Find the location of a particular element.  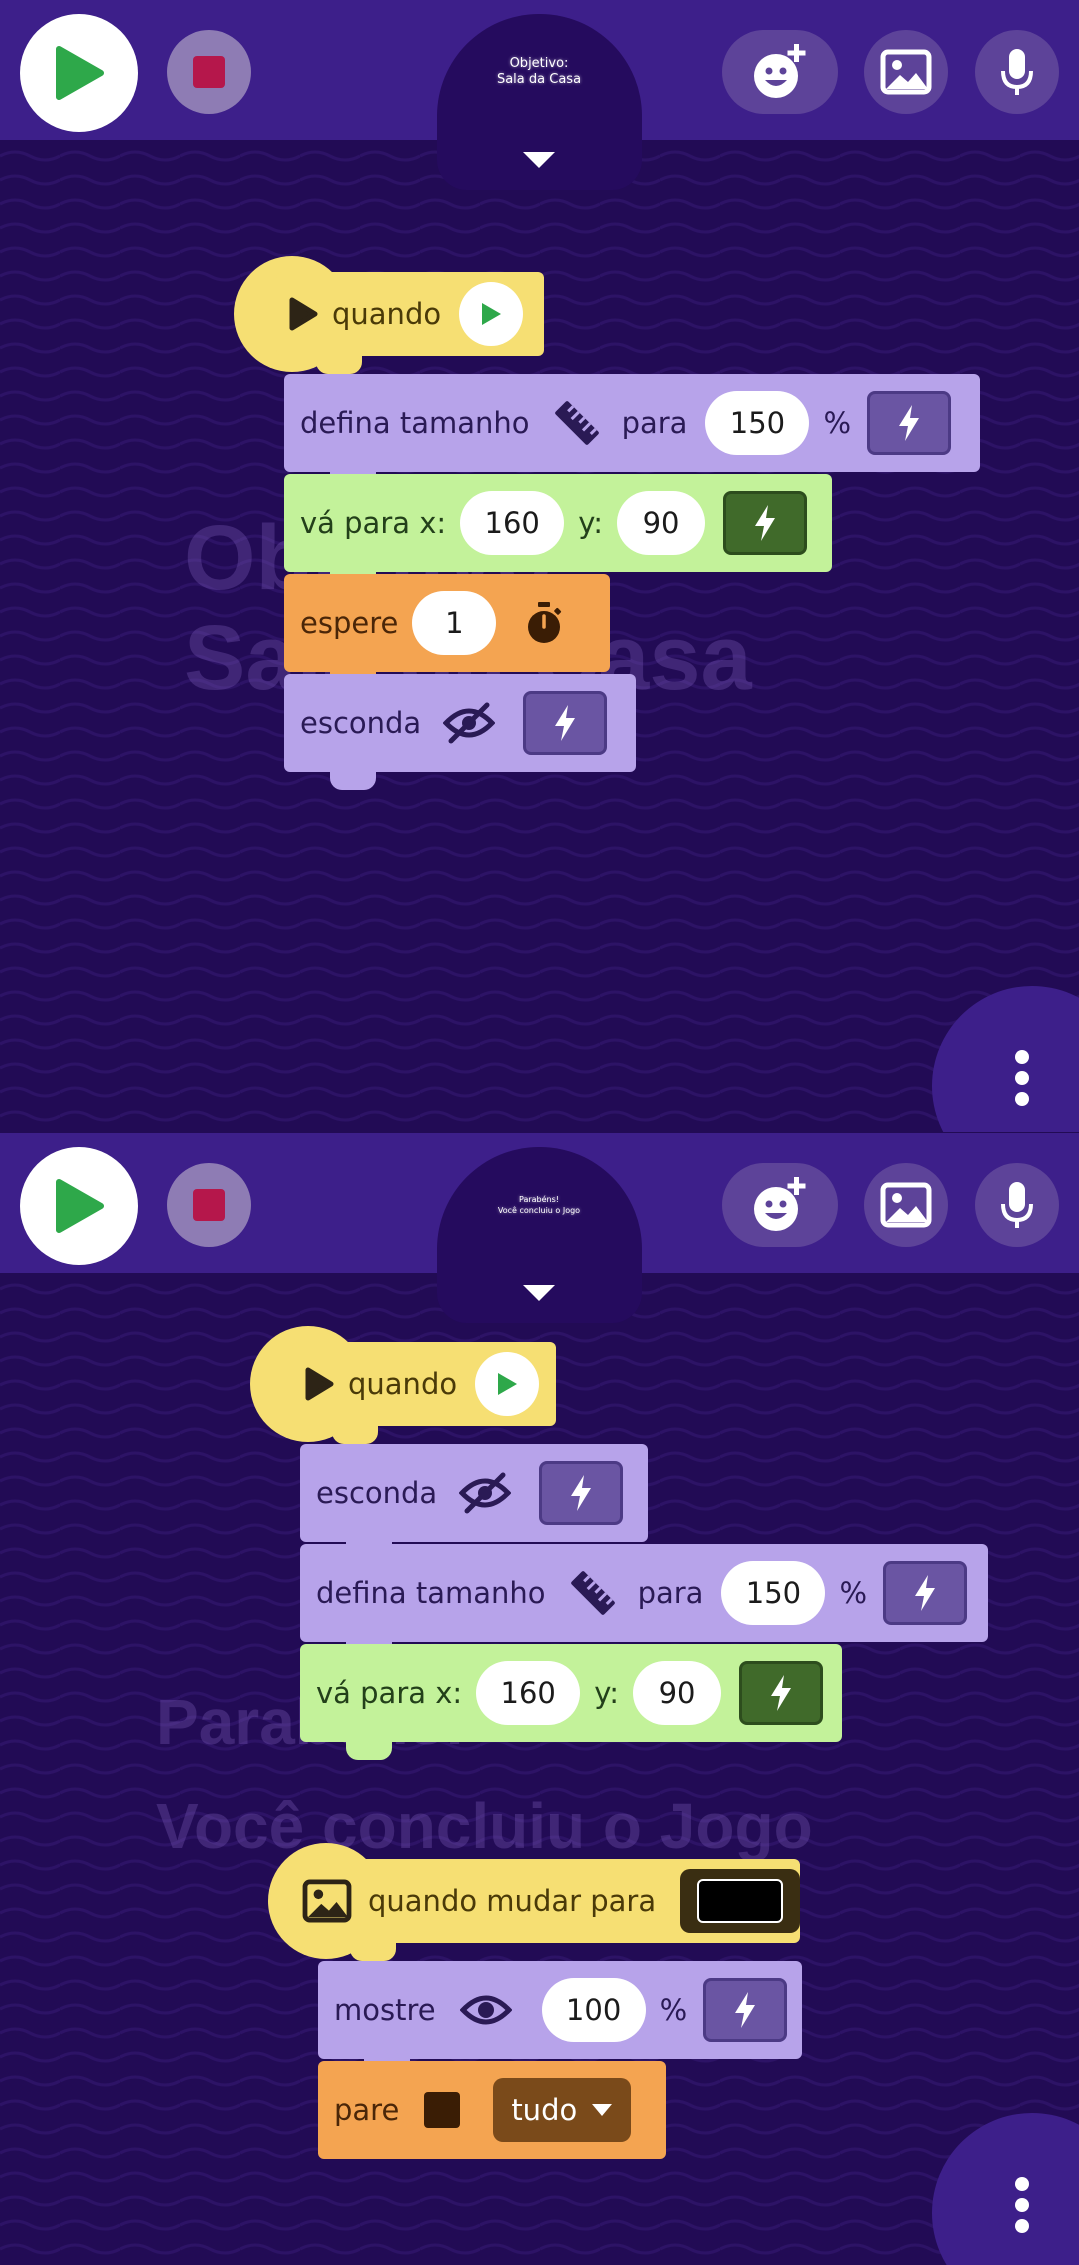

show-block: mostre 100 % is located at coordinates (560, 2019).